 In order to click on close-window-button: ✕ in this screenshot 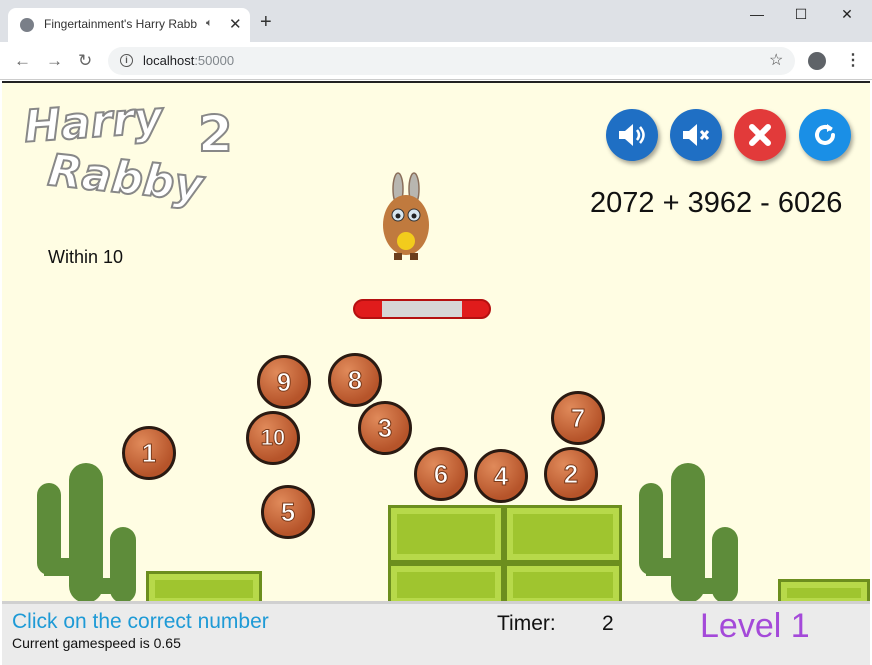, I will do `click(847, 16)`.